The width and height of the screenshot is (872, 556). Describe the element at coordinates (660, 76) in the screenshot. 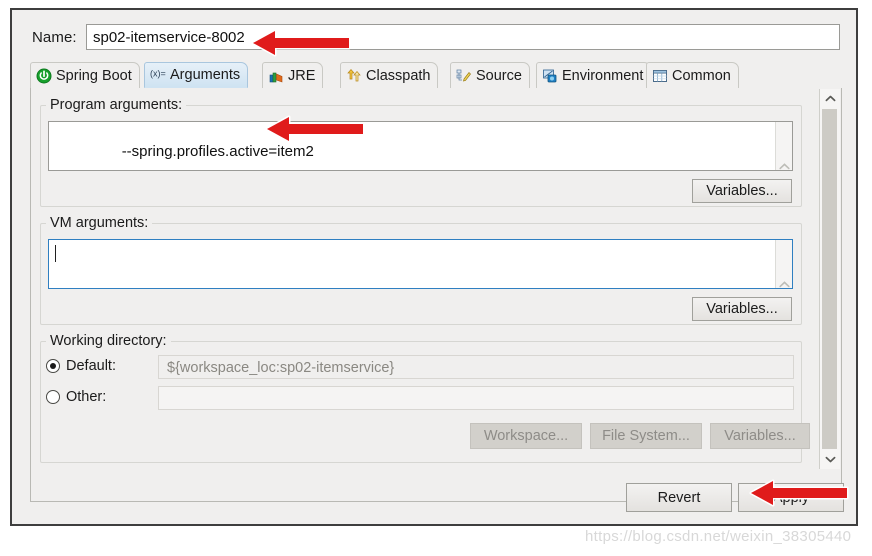

I see `common-table-icon` at that location.